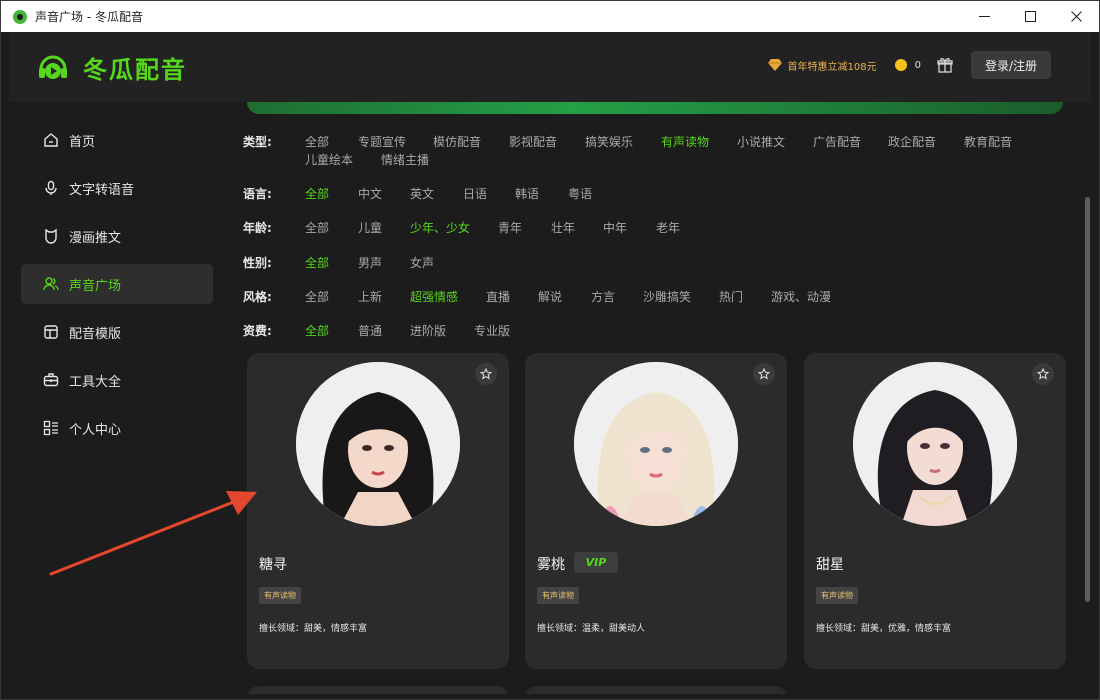 The width and height of the screenshot is (1100, 700). I want to click on sidebar-item-label: 首页, so click(82, 142).